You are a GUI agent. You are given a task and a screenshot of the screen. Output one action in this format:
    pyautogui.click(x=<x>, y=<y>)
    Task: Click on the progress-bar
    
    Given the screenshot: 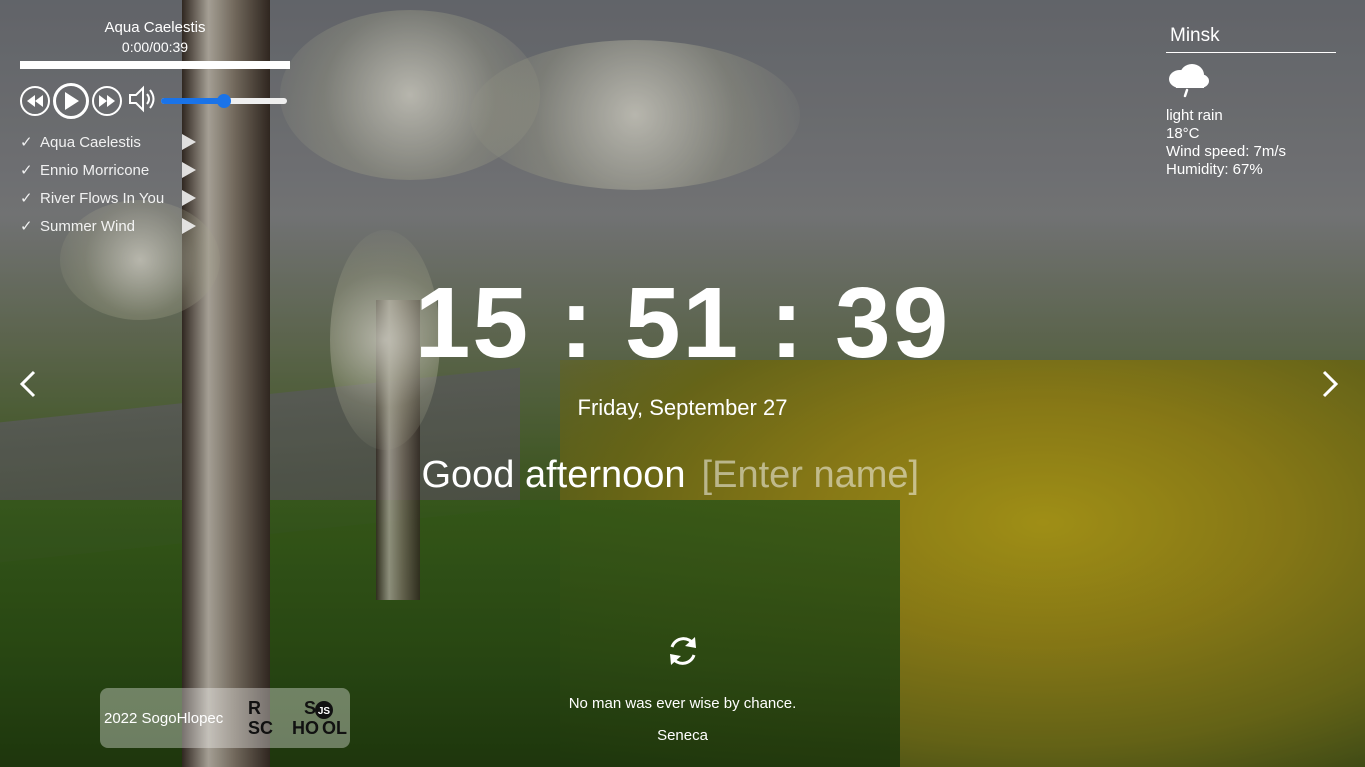 What is the action you would take?
    pyautogui.click(x=155, y=65)
    